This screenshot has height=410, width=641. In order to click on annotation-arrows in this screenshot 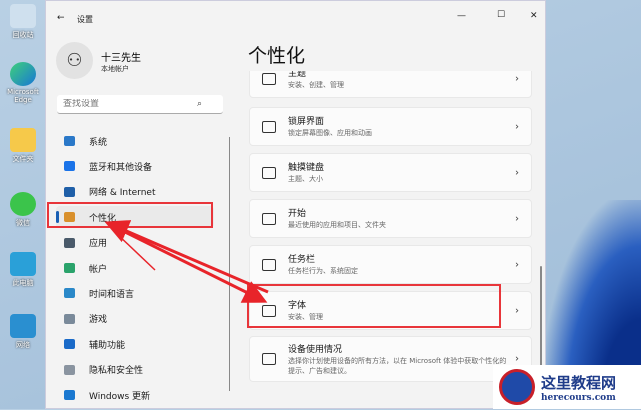, I will do `click(186, 261)`.